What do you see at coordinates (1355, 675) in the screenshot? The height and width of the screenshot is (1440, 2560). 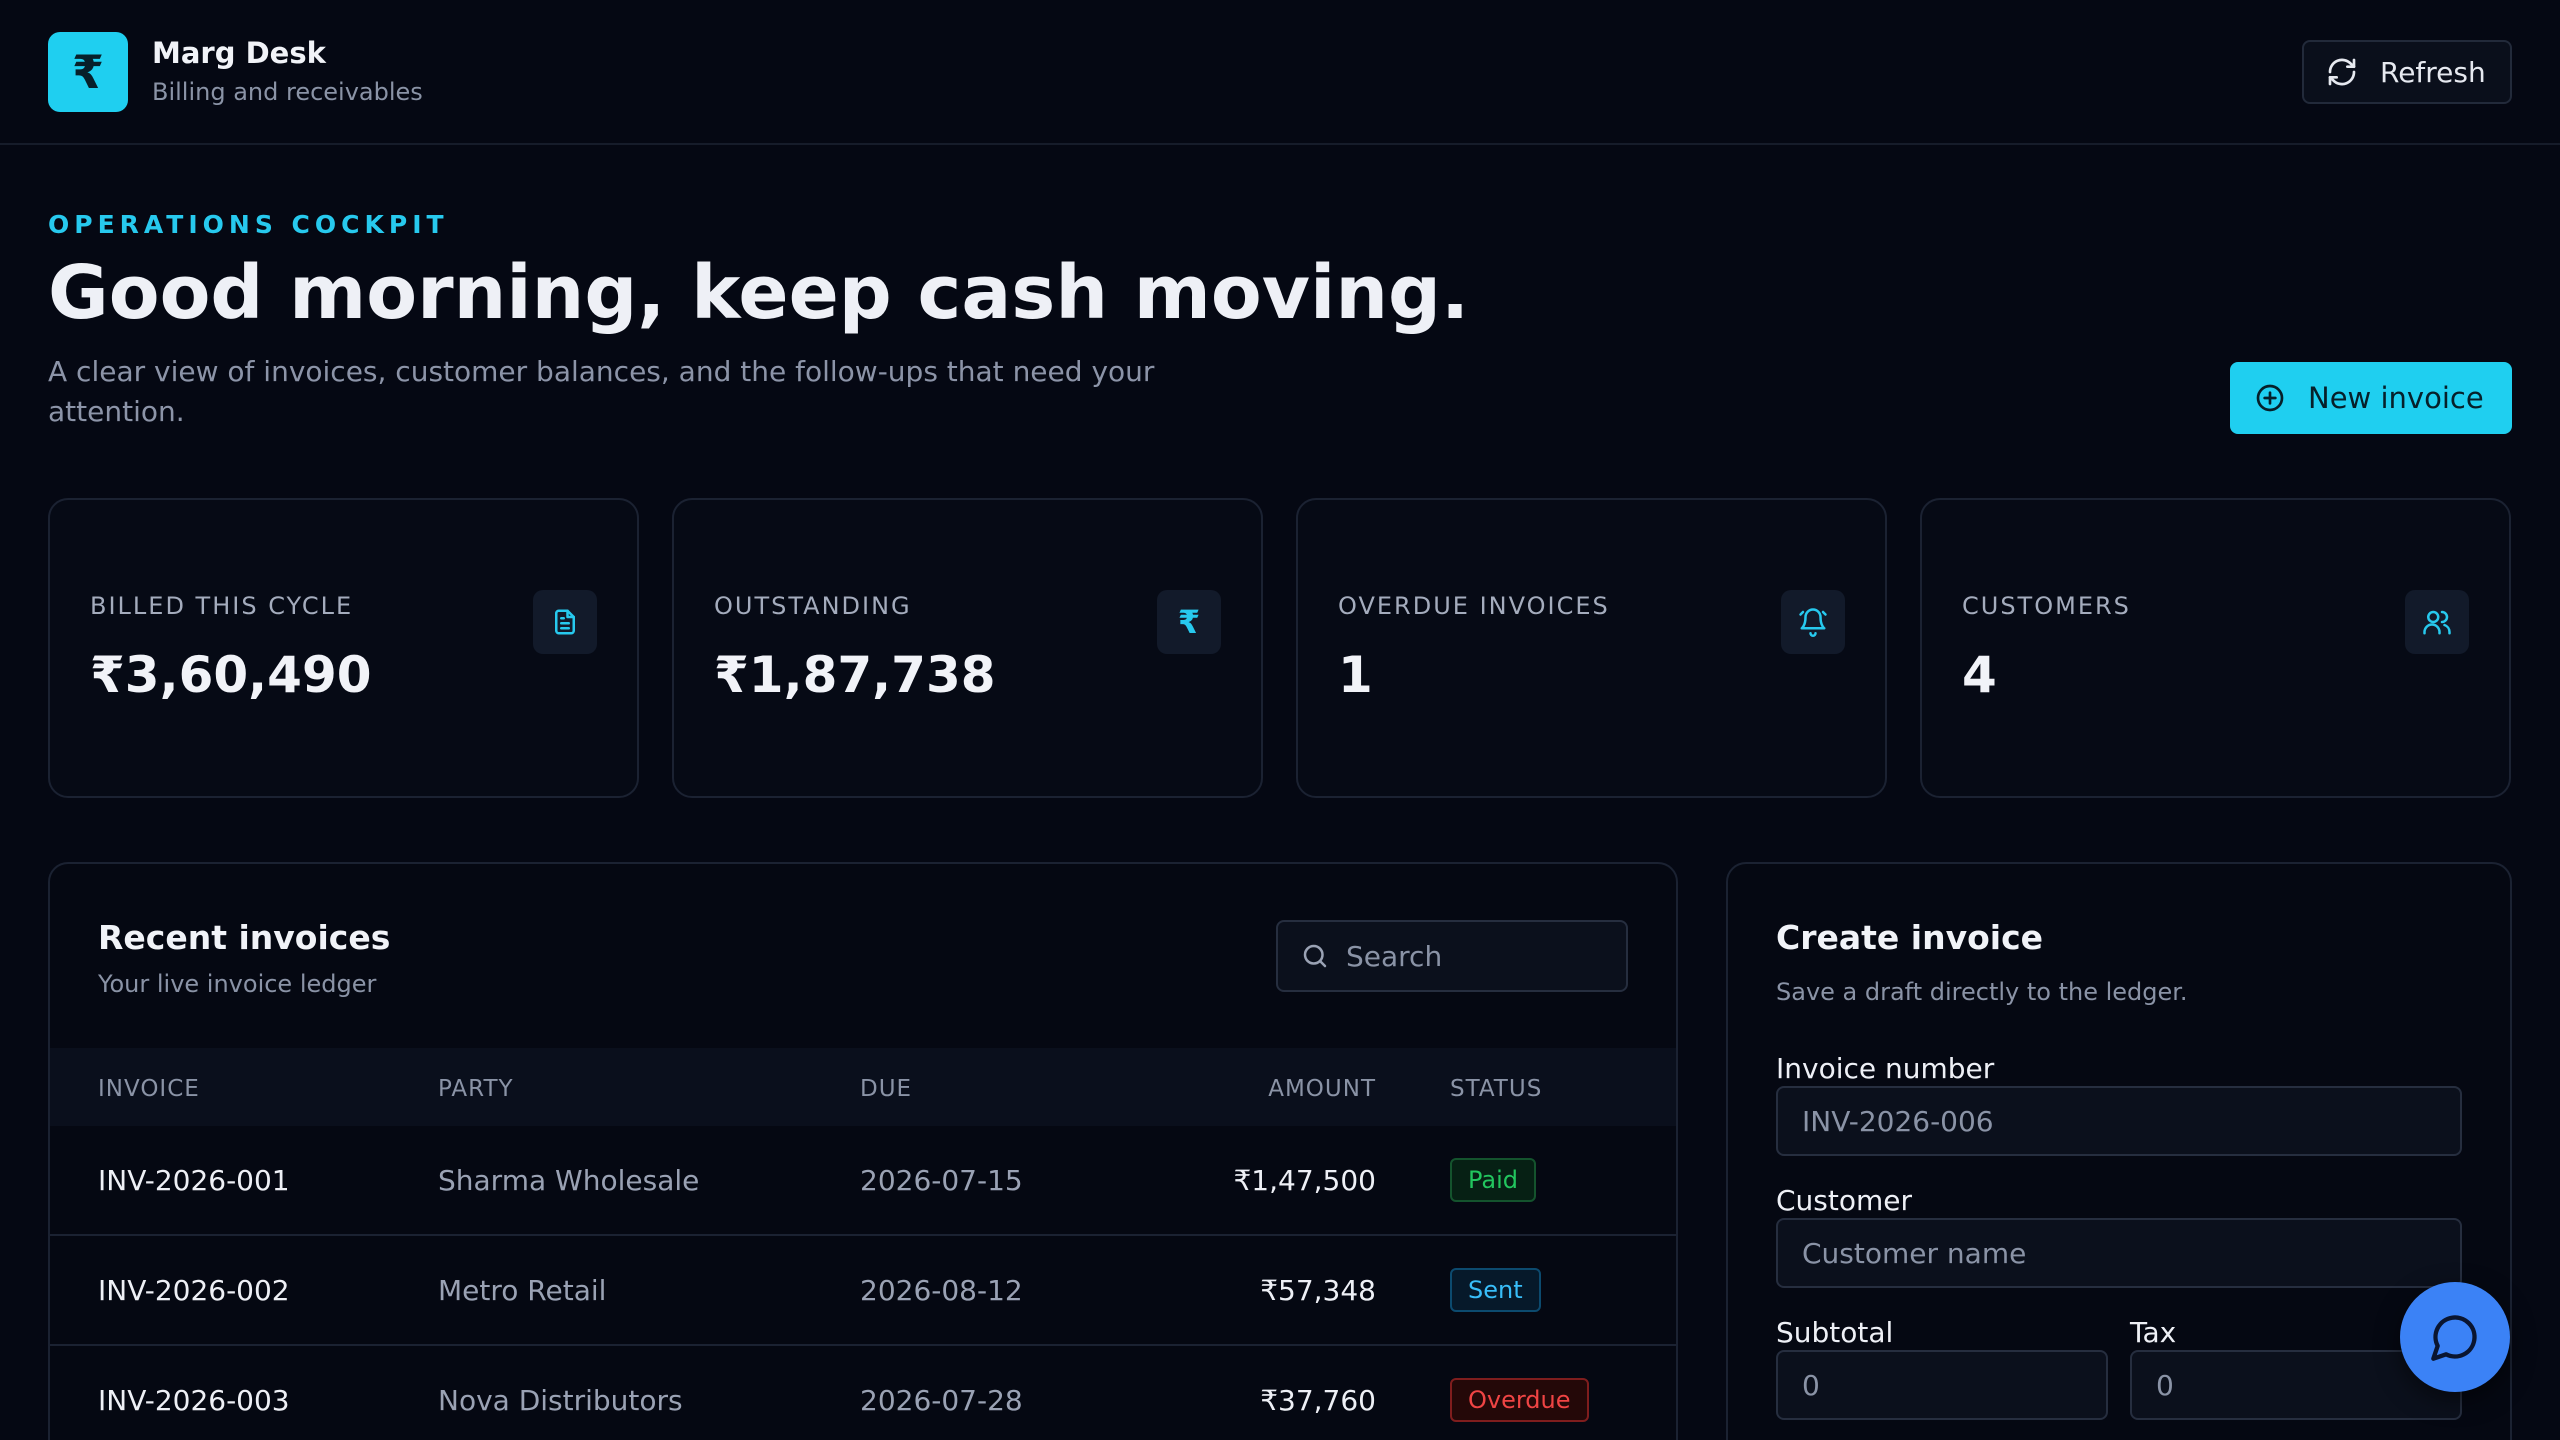 I see `stat-value: 1` at bounding box center [1355, 675].